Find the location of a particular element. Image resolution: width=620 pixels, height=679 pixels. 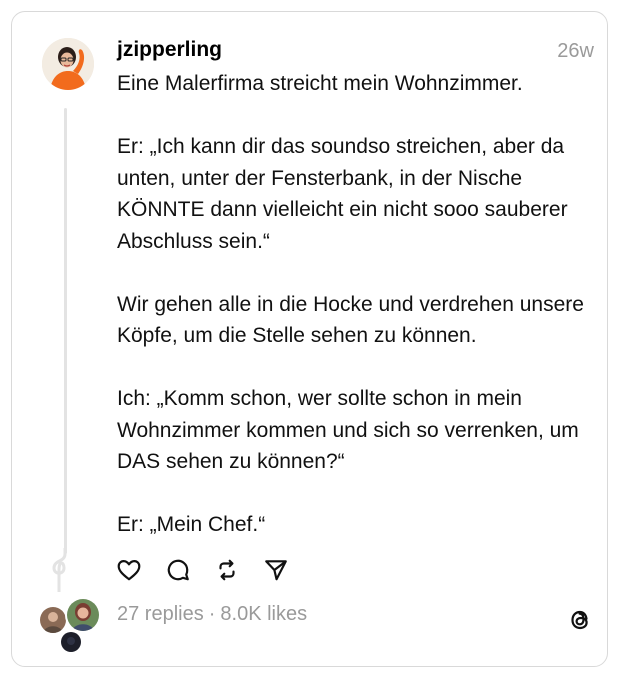

threads-logo-icon is located at coordinates (580, 620).